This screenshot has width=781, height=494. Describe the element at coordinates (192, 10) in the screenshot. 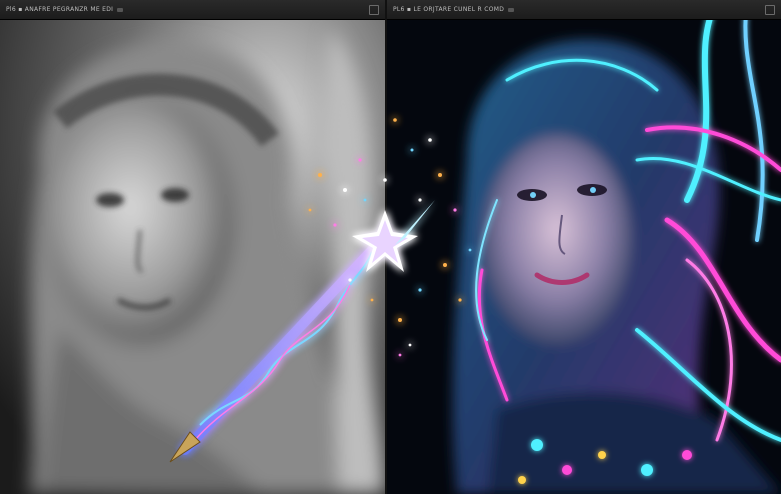

I see `left-panel-toolbar: Pl6 ▪ ANAFRE PEGRANZR ME EDI` at that location.